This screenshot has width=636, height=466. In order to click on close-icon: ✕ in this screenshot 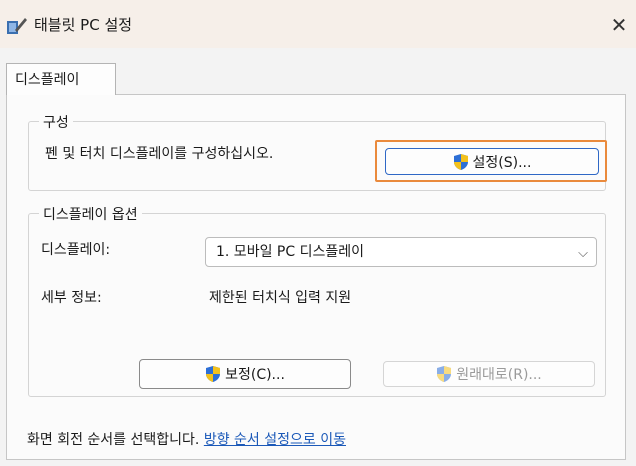, I will do `click(619, 25)`.